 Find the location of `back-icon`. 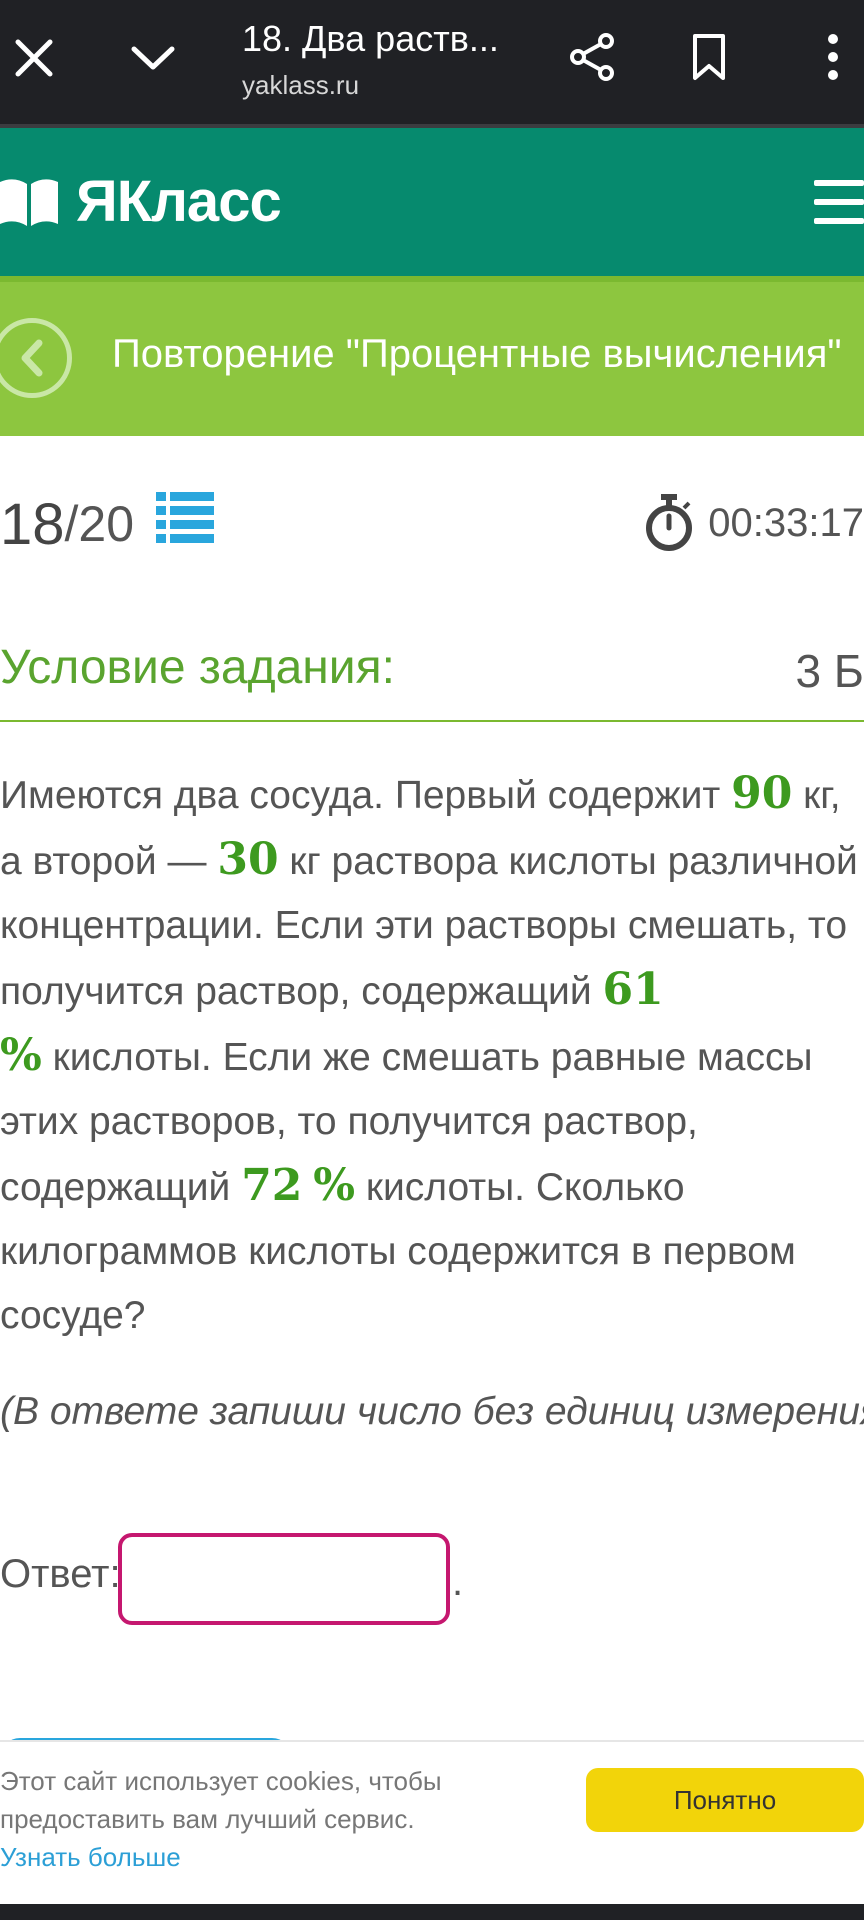

back-icon is located at coordinates (32, 358).